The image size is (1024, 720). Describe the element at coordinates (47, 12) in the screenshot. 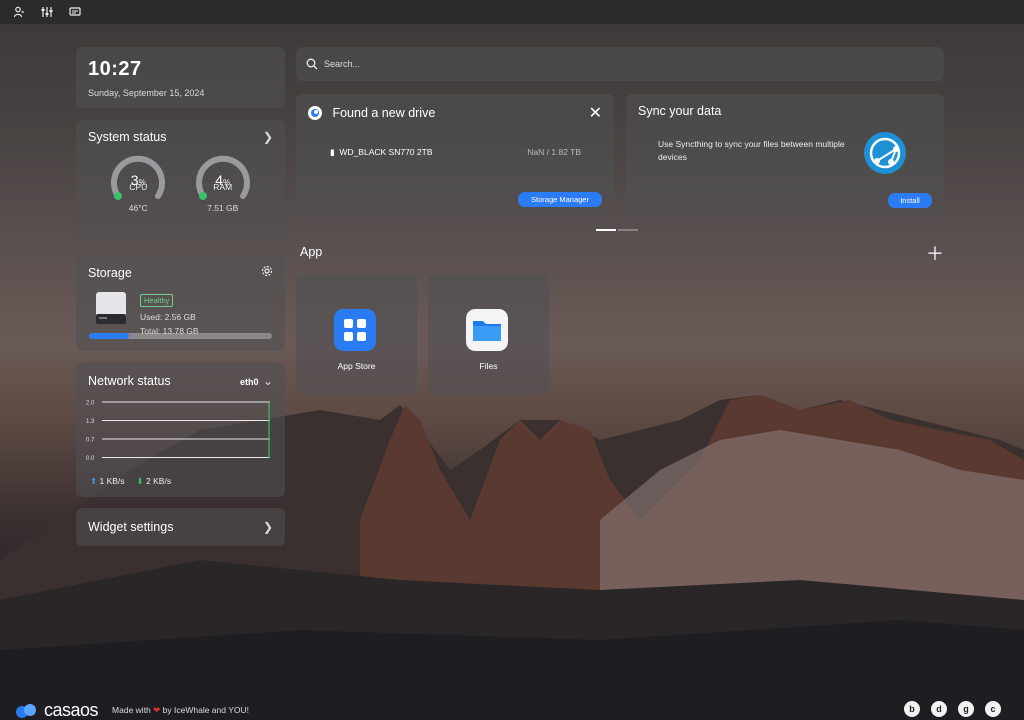

I see `sliders-icon` at that location.